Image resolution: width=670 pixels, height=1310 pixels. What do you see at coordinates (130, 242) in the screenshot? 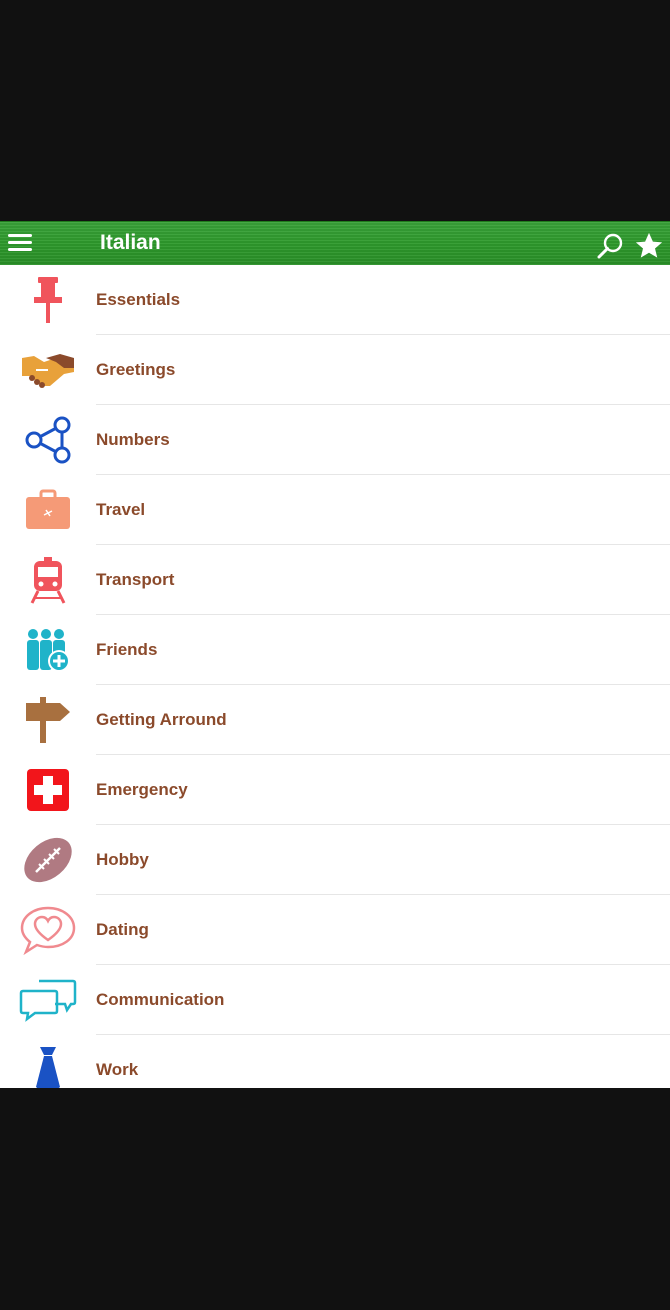
I see `page-title: Italian` at bounding box center [130, 242].